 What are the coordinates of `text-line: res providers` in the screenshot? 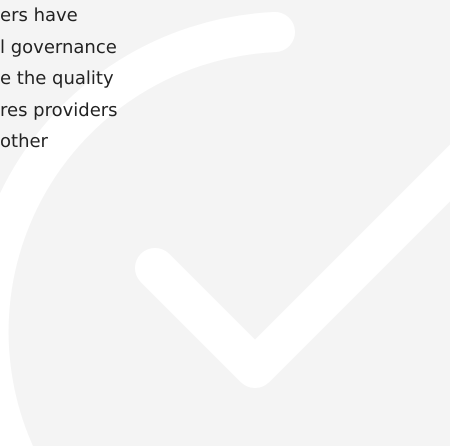 It's located at (59, 110).